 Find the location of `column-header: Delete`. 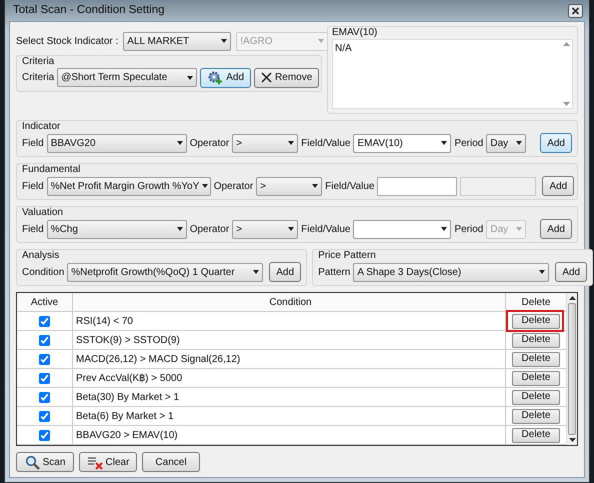

column-header: Delete is located at coordinates (536, 302).